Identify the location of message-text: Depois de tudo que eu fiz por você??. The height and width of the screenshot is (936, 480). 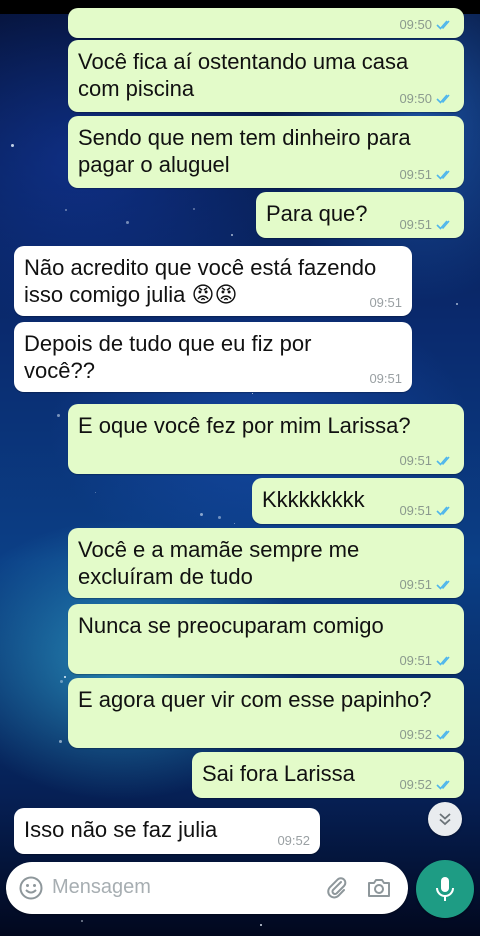
(168, 357).